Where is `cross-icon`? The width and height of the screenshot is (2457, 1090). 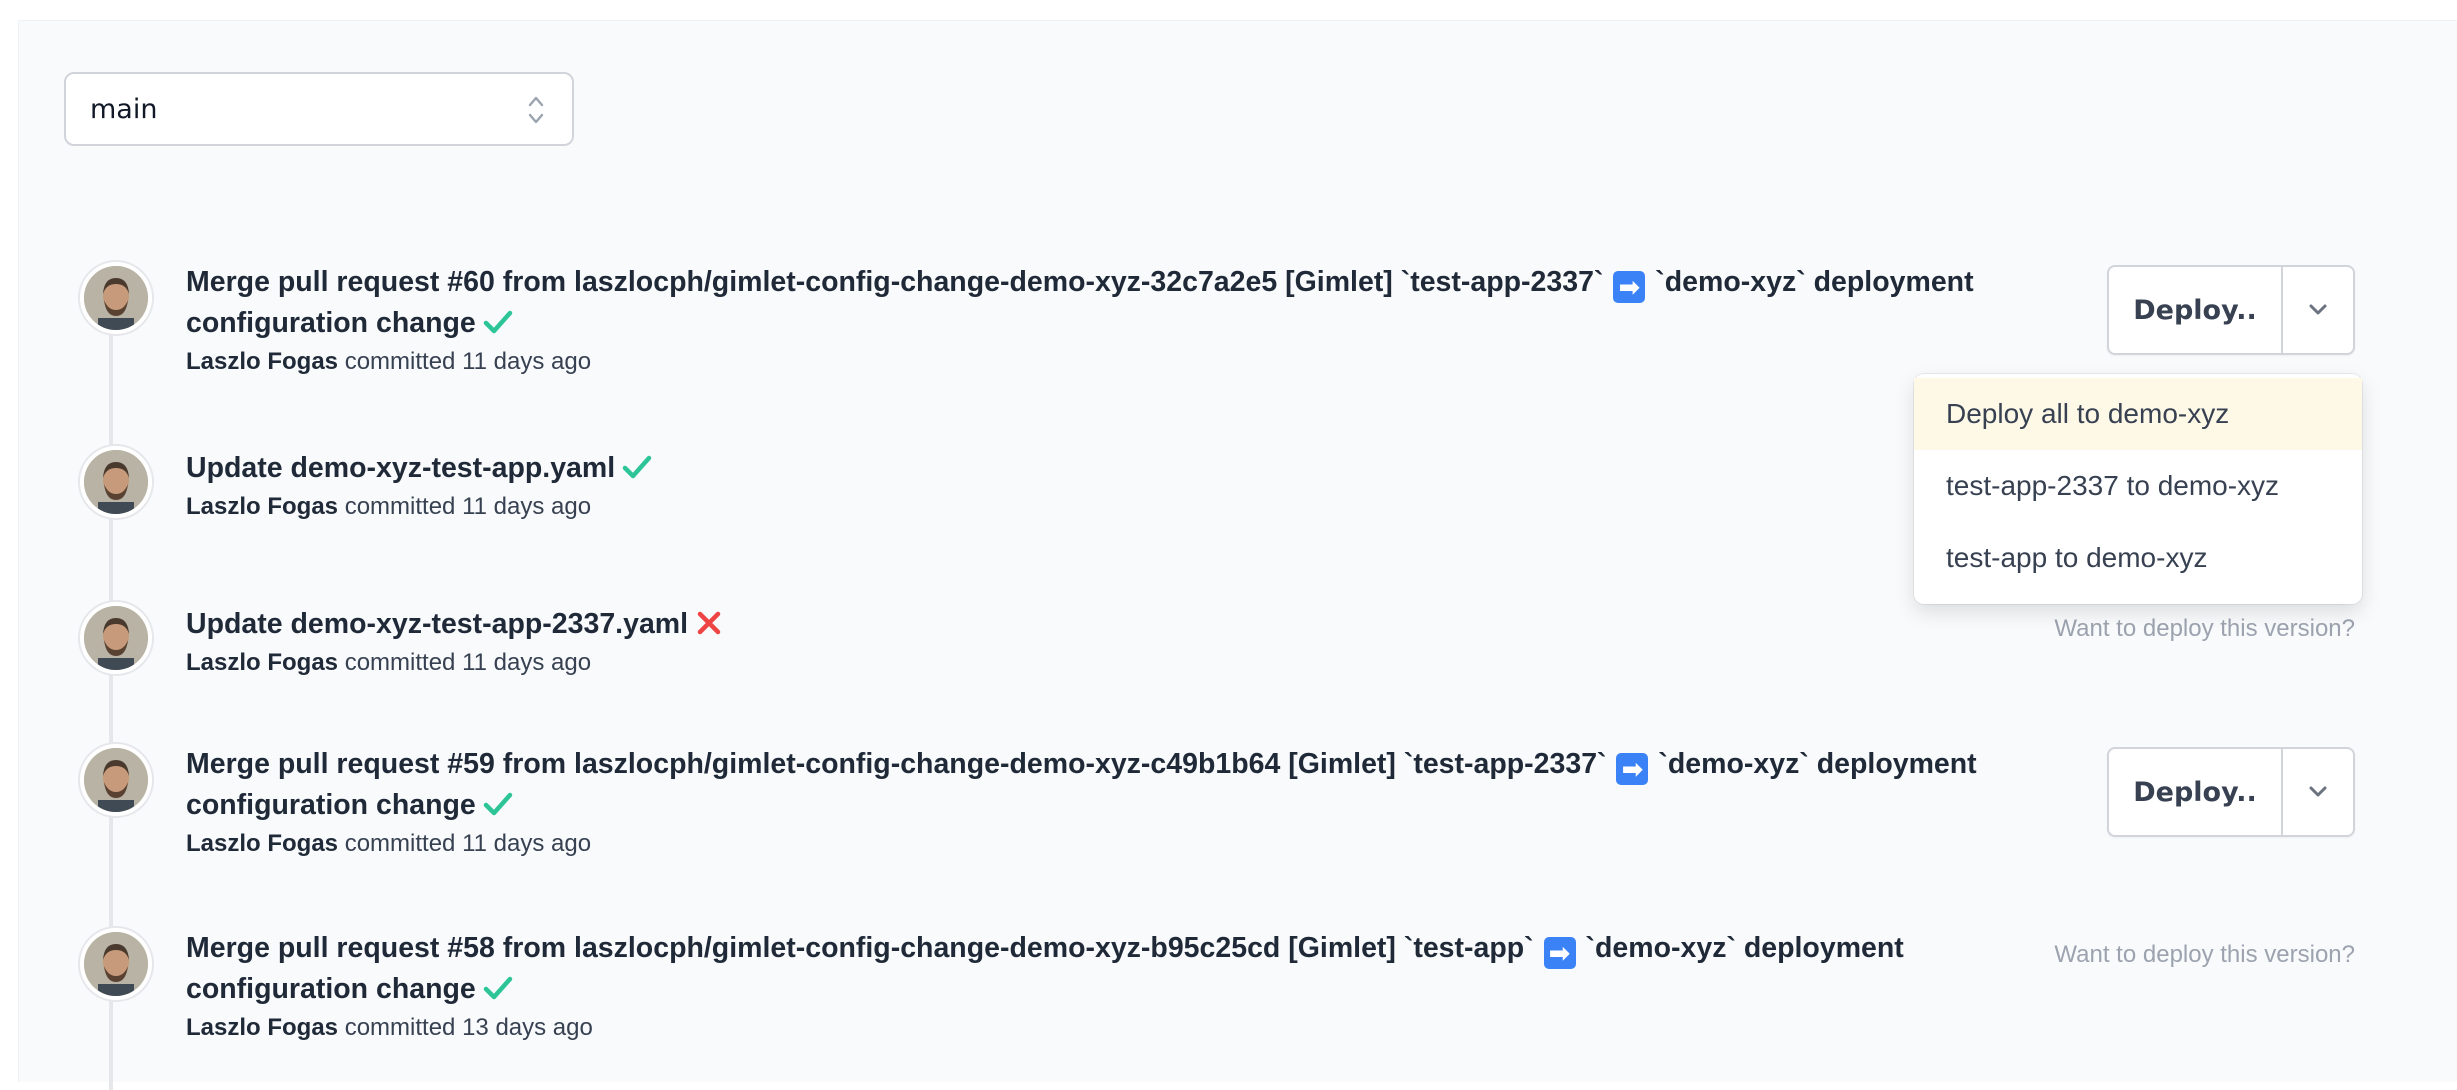 cross-icon is located at coordinates (709, 623).